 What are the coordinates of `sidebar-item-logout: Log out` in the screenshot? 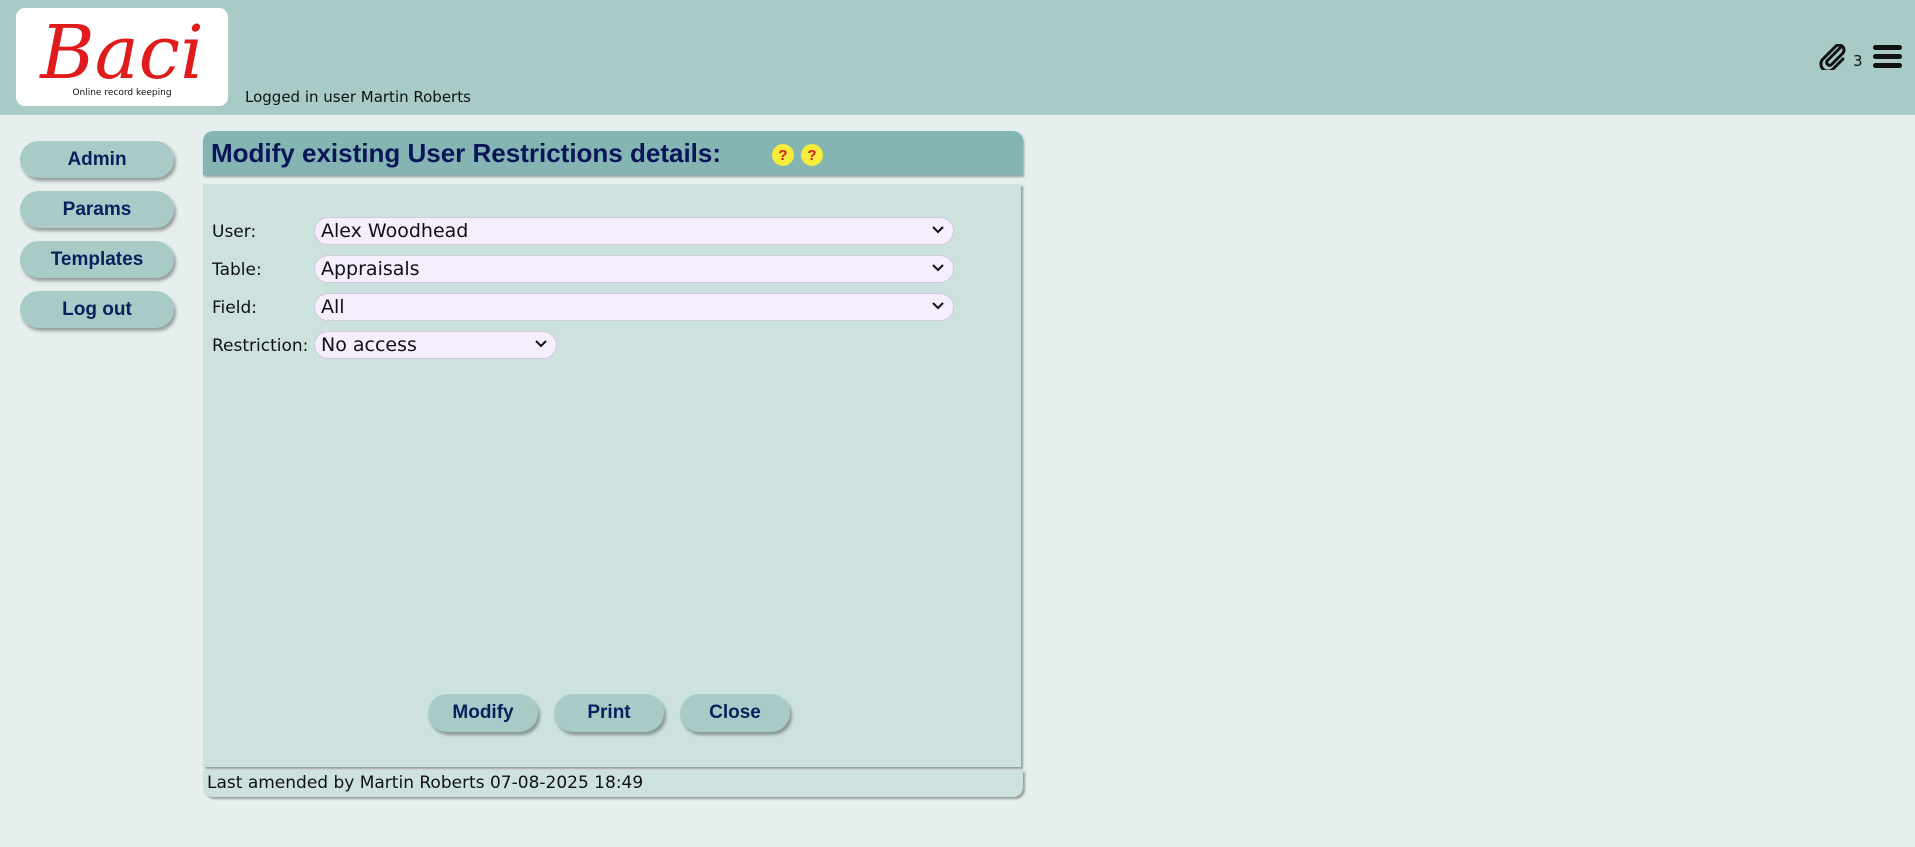 It's located at (97, 309).